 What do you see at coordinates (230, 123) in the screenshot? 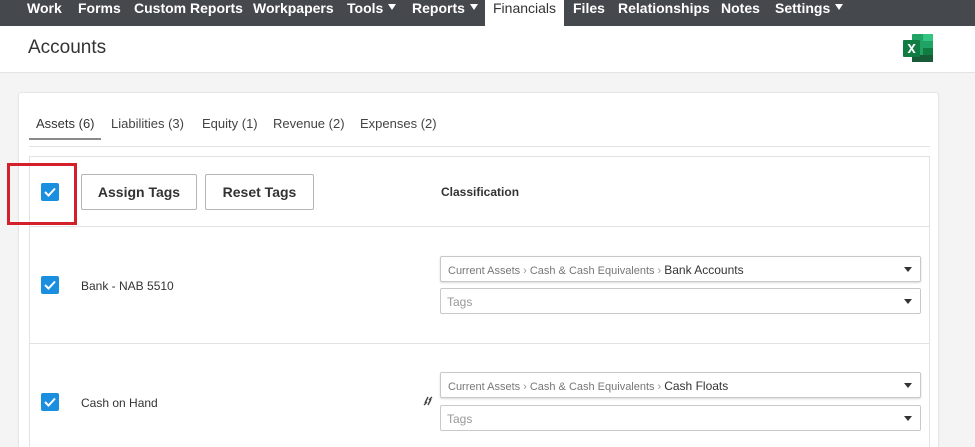
I see `tab-equity: Equity (1)` at bounding box center [230, 123].